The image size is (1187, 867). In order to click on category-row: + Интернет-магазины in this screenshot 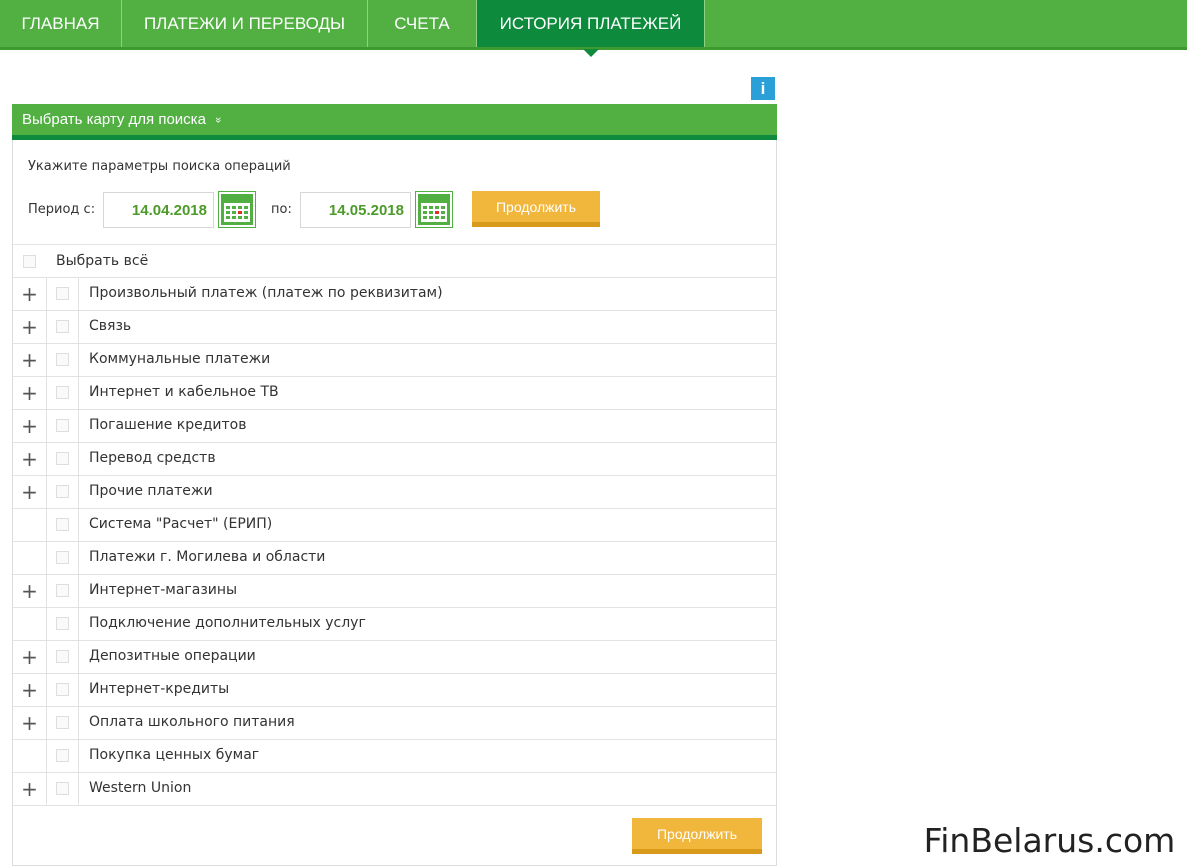, I will do `click(394, 590)`.